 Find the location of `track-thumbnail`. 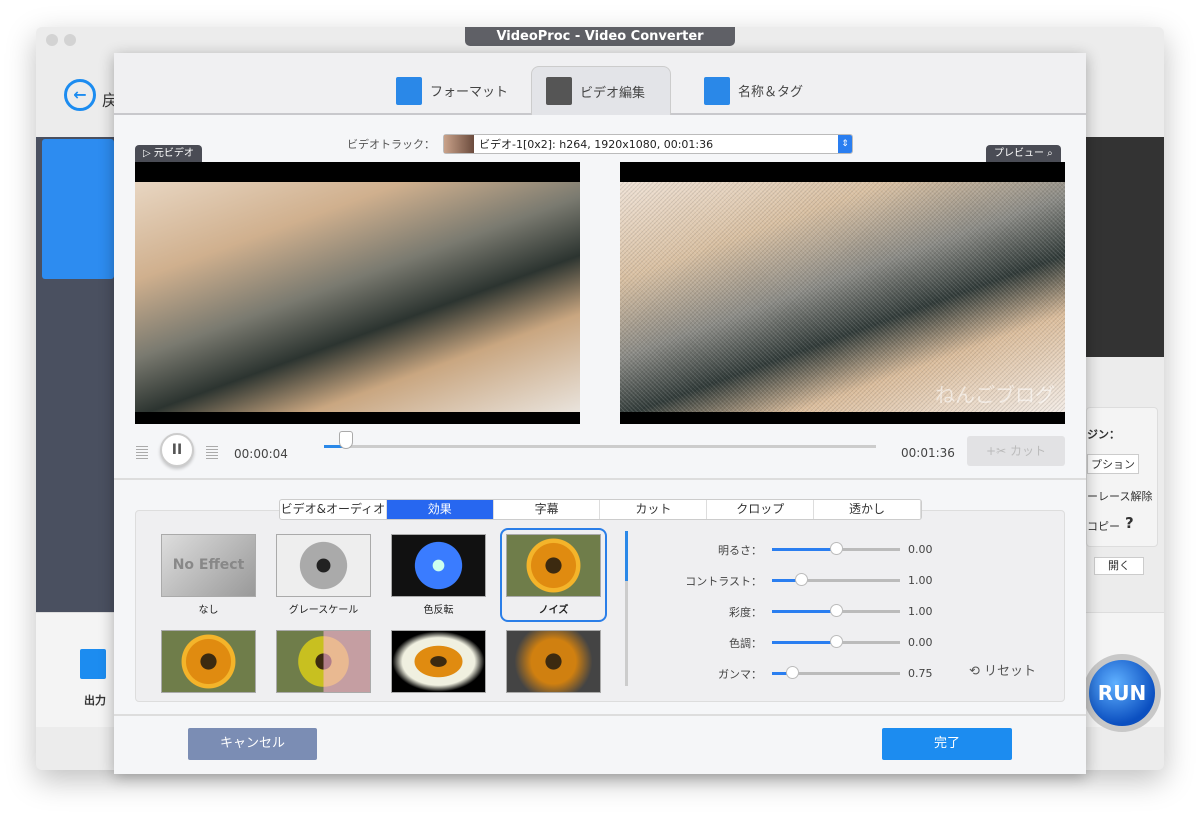

track-thumbnail is located at coordinates (459, 144).